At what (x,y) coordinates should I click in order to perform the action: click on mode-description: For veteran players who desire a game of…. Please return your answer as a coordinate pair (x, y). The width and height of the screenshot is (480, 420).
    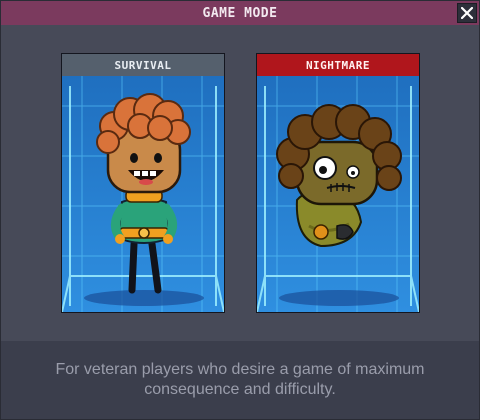
    Looking at the image, I should click on (240, 379).